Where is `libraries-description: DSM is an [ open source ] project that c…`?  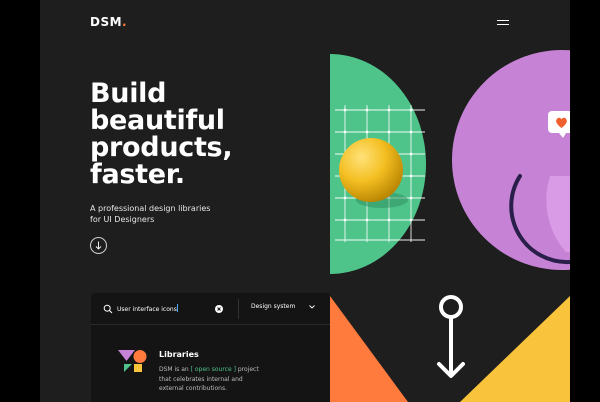
libraries-description: DSM is an [ open source ] project that c… is located at coordinates (214, 379).